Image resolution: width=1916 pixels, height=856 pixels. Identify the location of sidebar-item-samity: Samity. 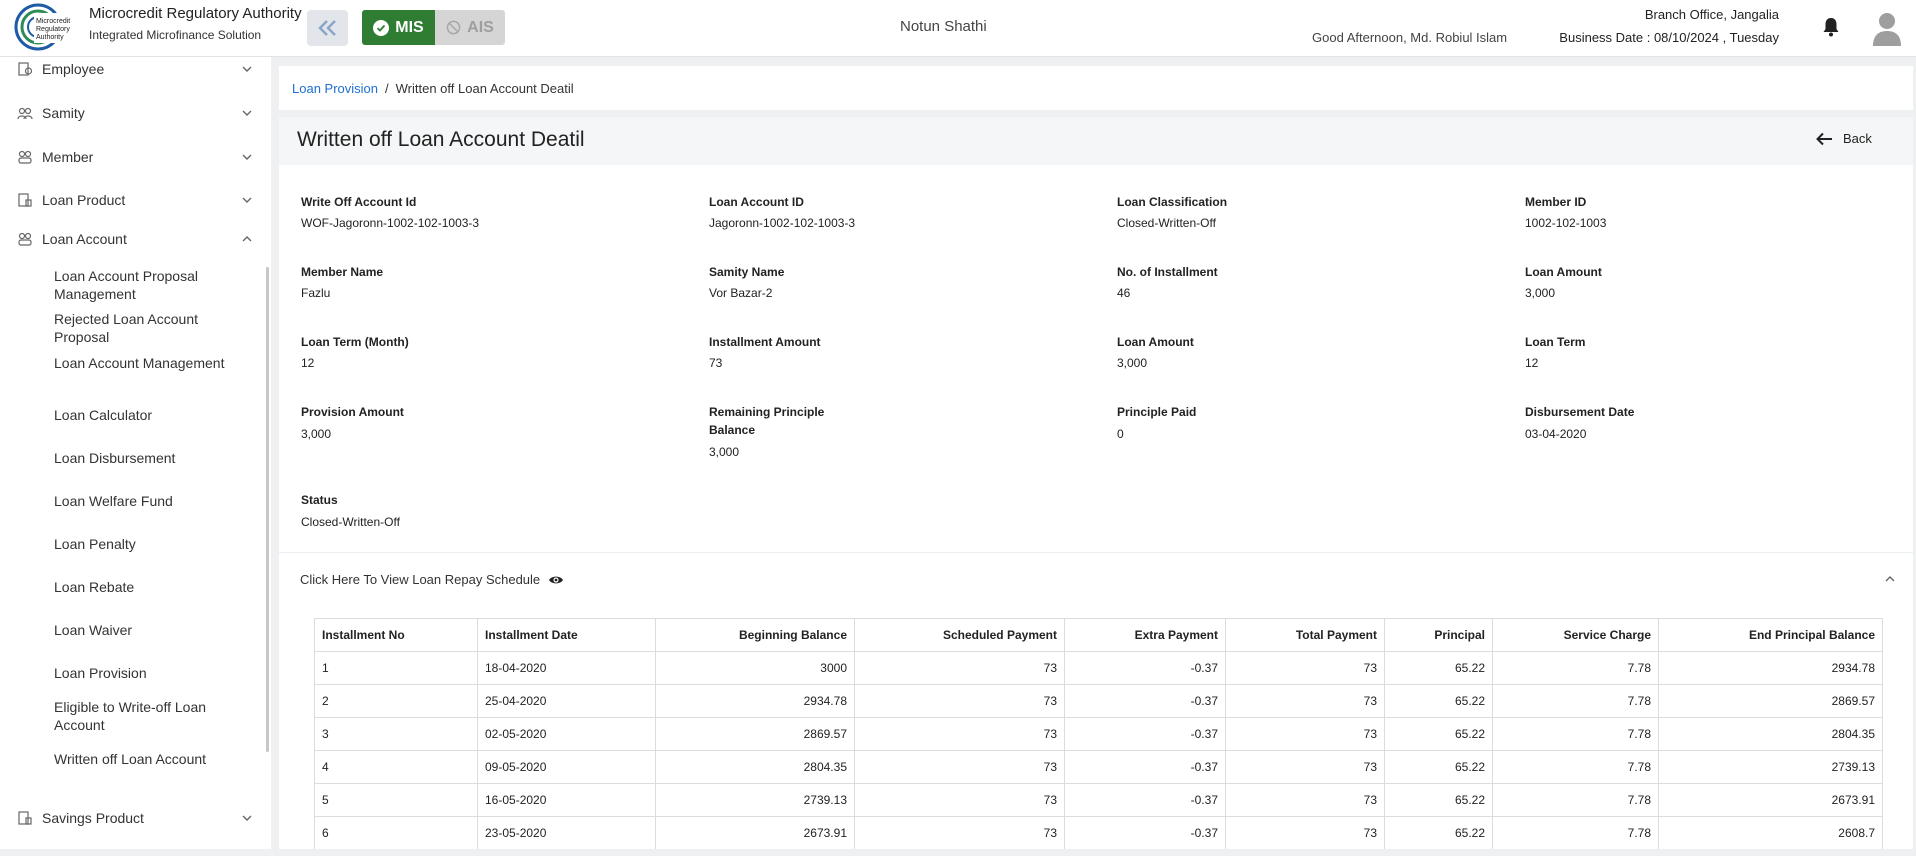
(131, 113).